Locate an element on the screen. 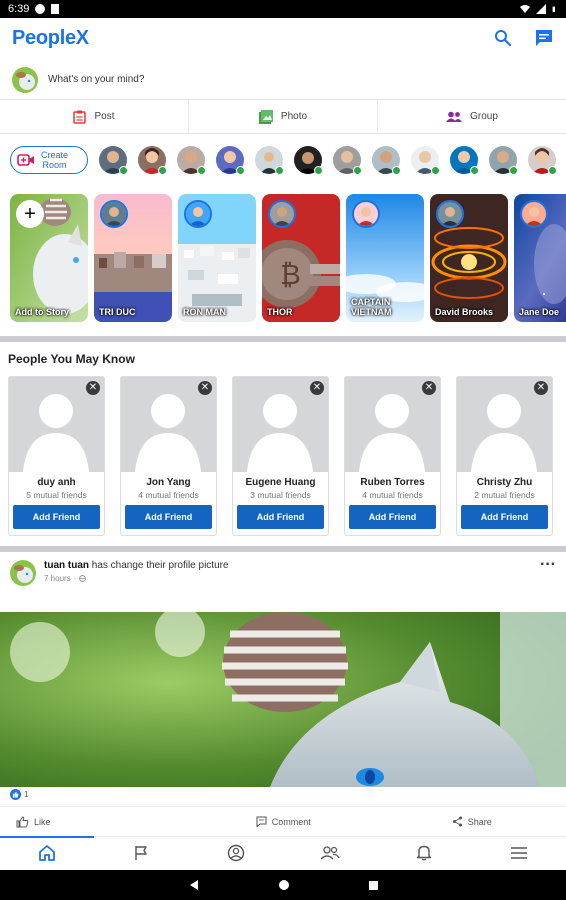 This screenshot has height=900, width=566. thumbs-up-icon is located at coordinates (22, 821).